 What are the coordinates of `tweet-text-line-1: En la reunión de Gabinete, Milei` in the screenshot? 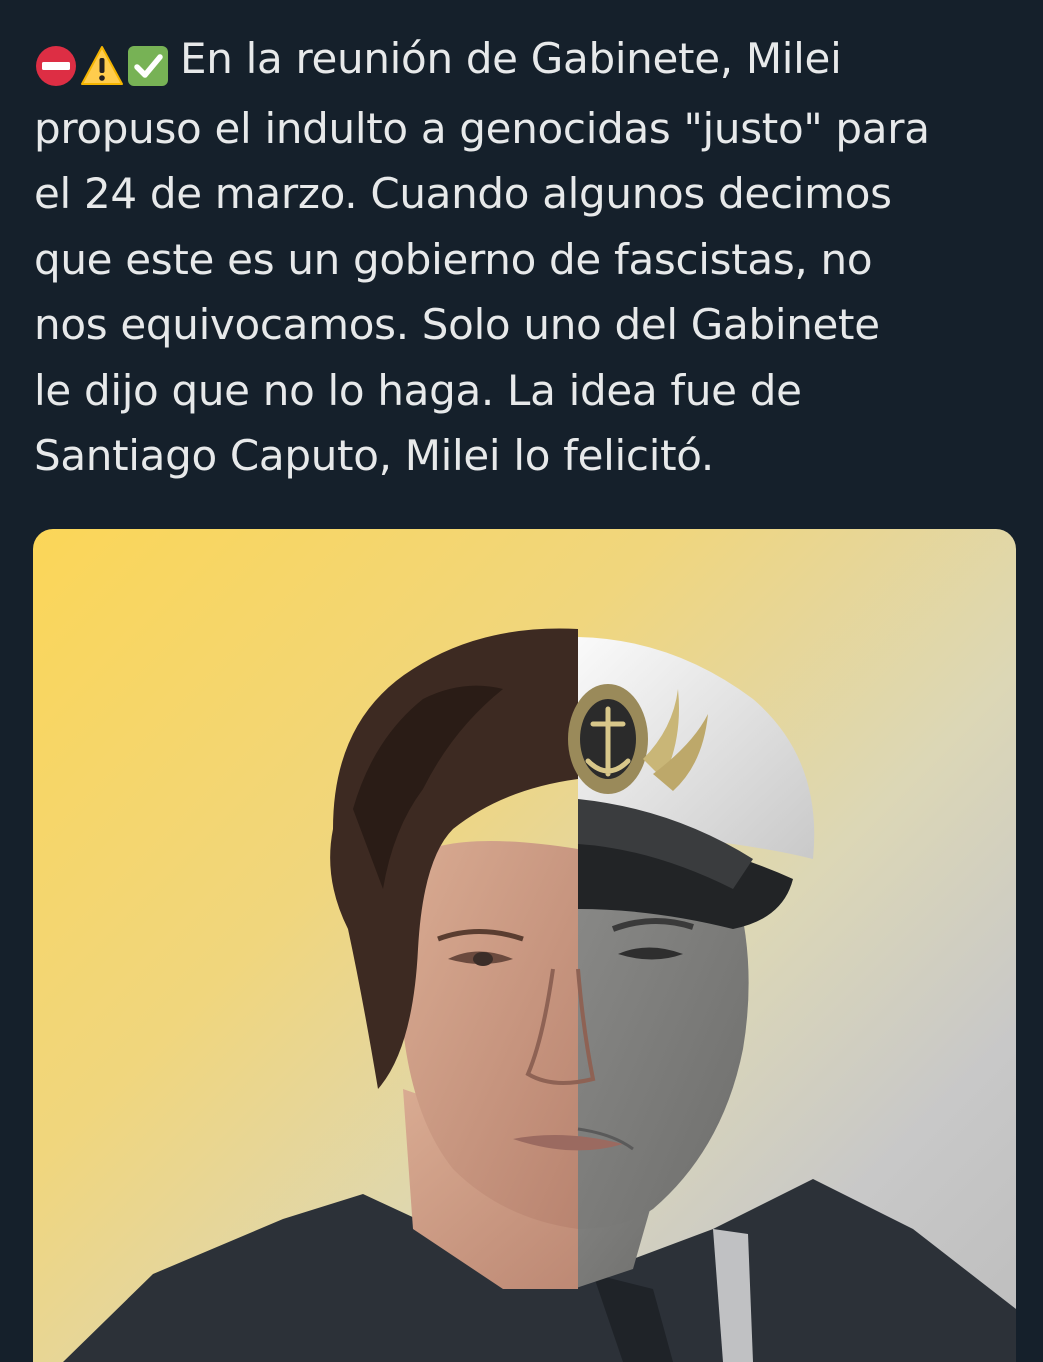 It's located at (521, 61).